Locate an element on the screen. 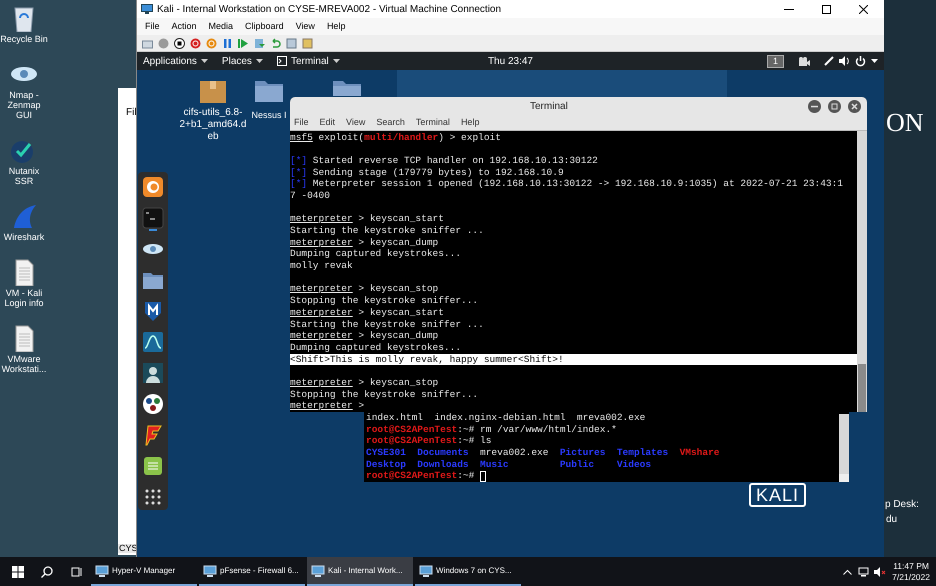 This screenshot has width=936, height=586. terminal-line: index.html index.nginx-debian.html mreva002.exe is located at coordinates (506, 417).